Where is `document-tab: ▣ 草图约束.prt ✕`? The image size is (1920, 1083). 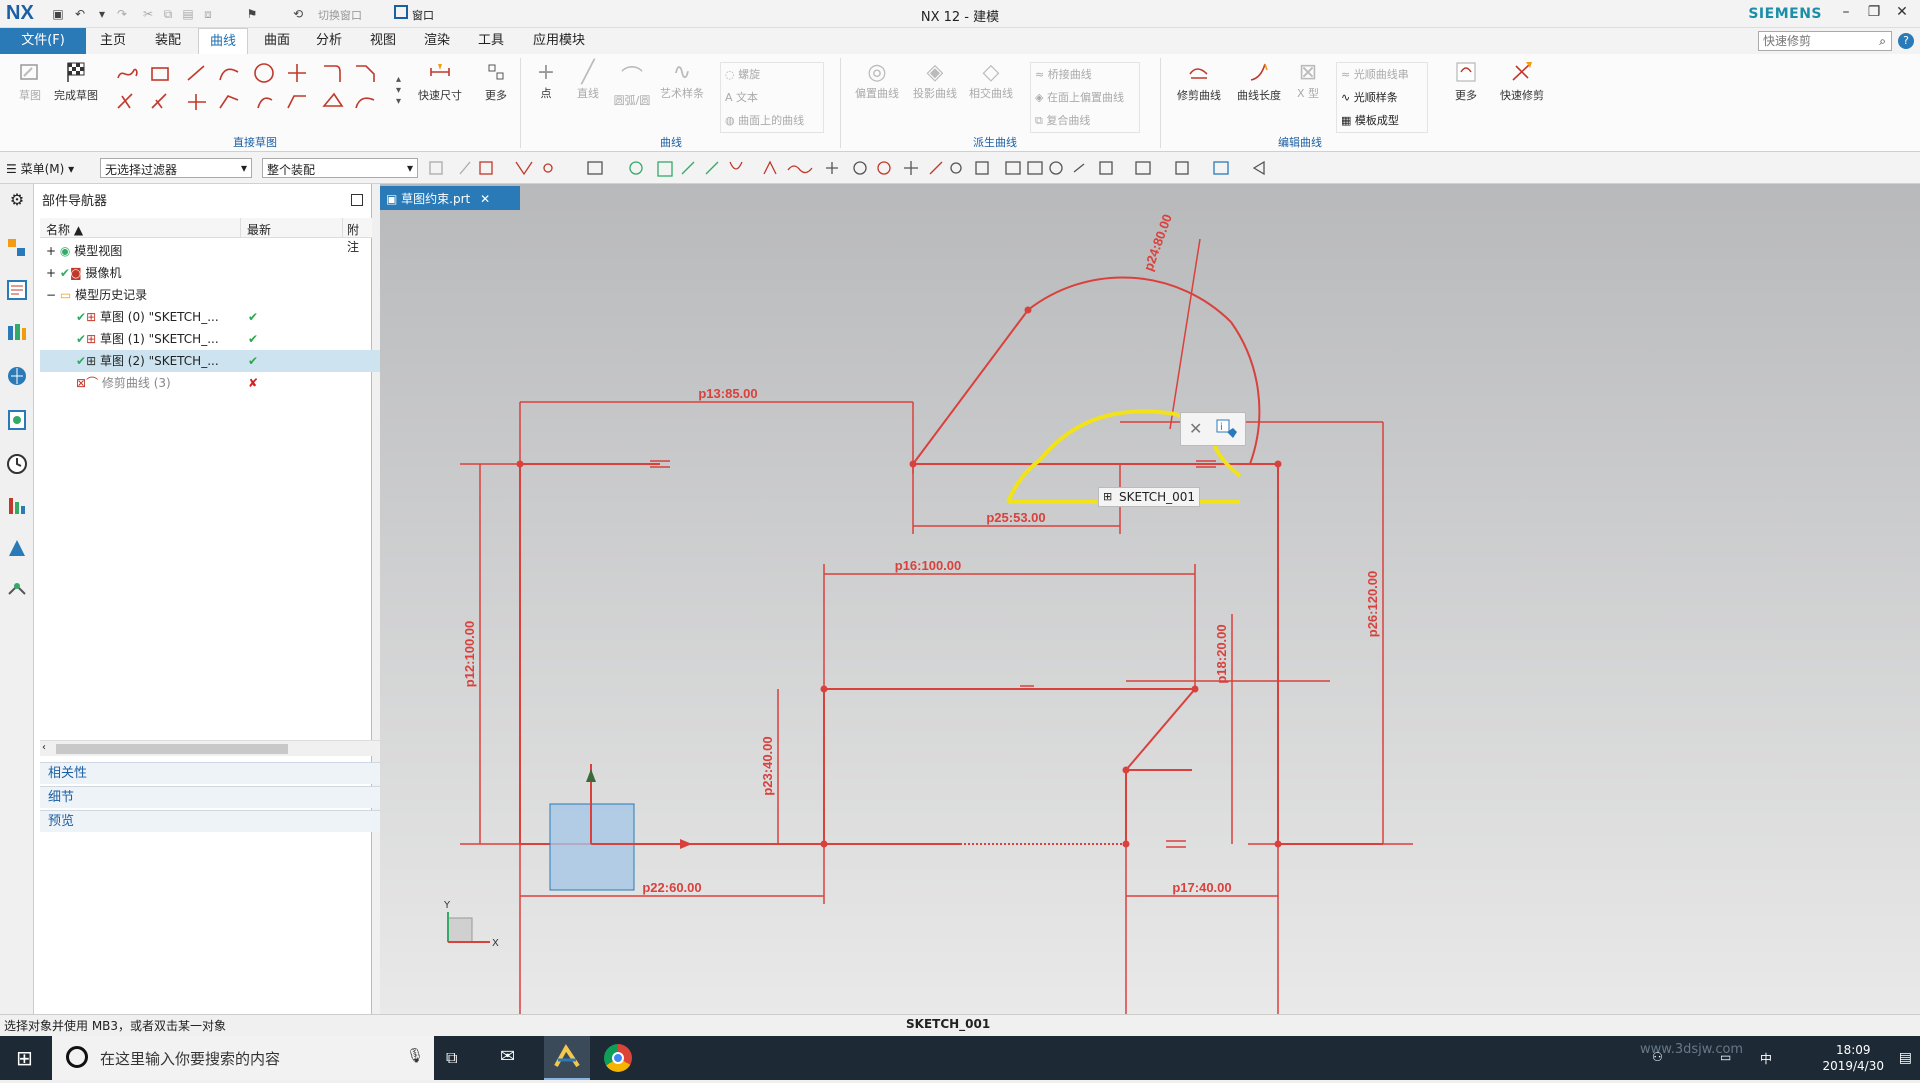
document-tab: ▣ 草图约束.prt ✕ is located at coordinates (450, 198).